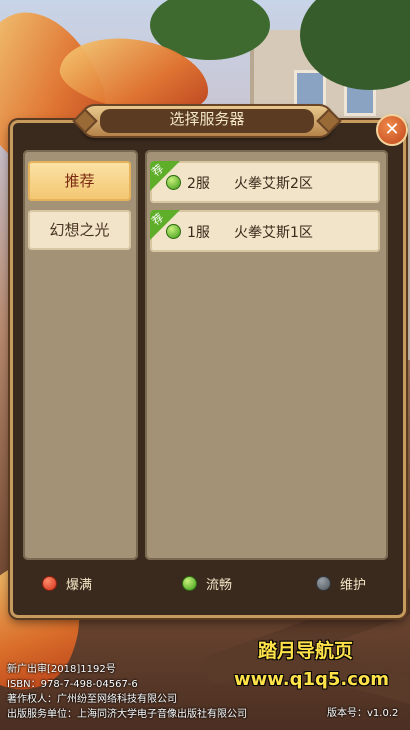  I want to click on server-item: 荐 1服 火拳艾斯1区, so click(265, 231).